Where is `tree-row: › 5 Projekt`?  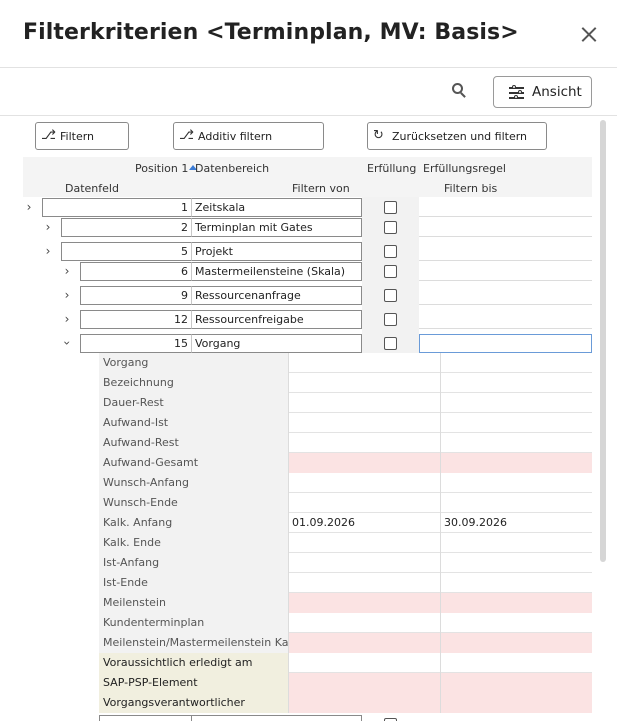
tree-row: › 5 Projekt is located at coordinates (296, 251).